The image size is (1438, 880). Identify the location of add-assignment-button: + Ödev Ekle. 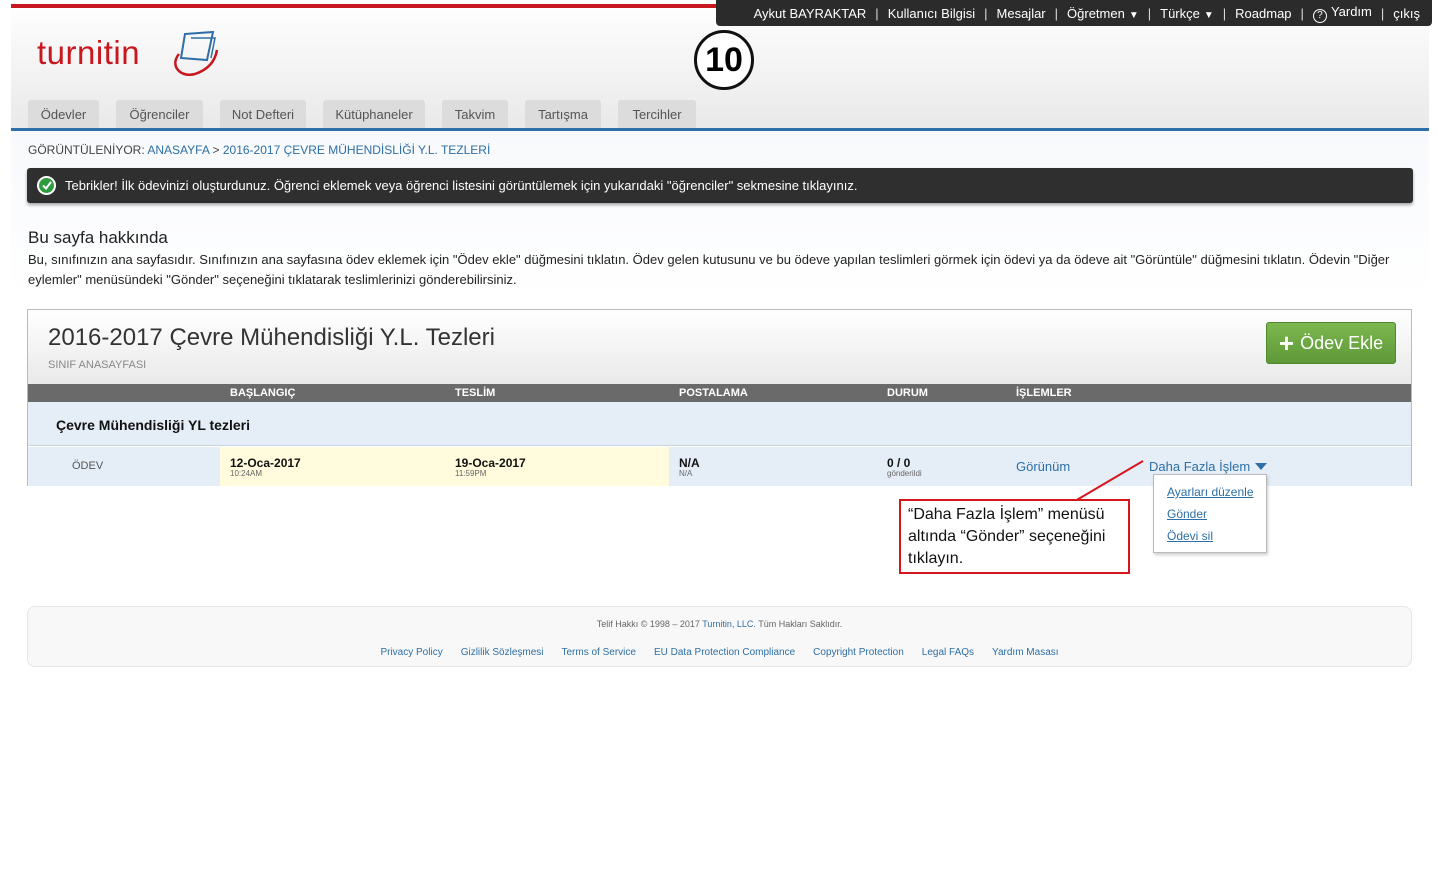
(1331, 343).